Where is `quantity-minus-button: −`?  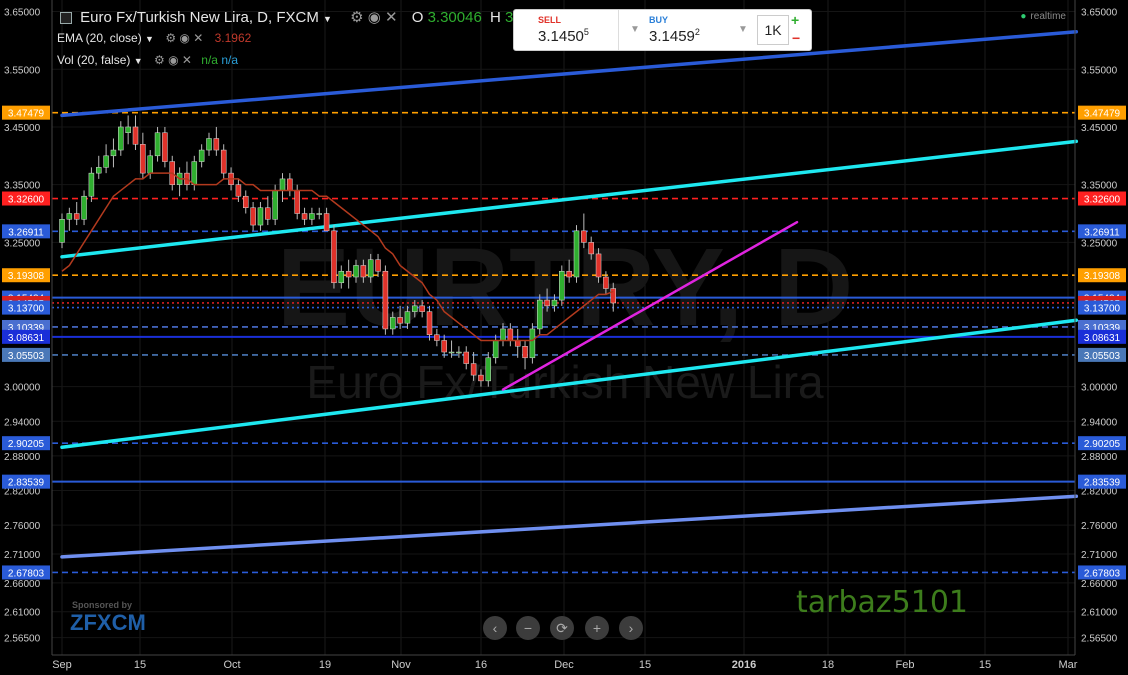 quantity-minus-button: − is located at coordinates (796, 38).